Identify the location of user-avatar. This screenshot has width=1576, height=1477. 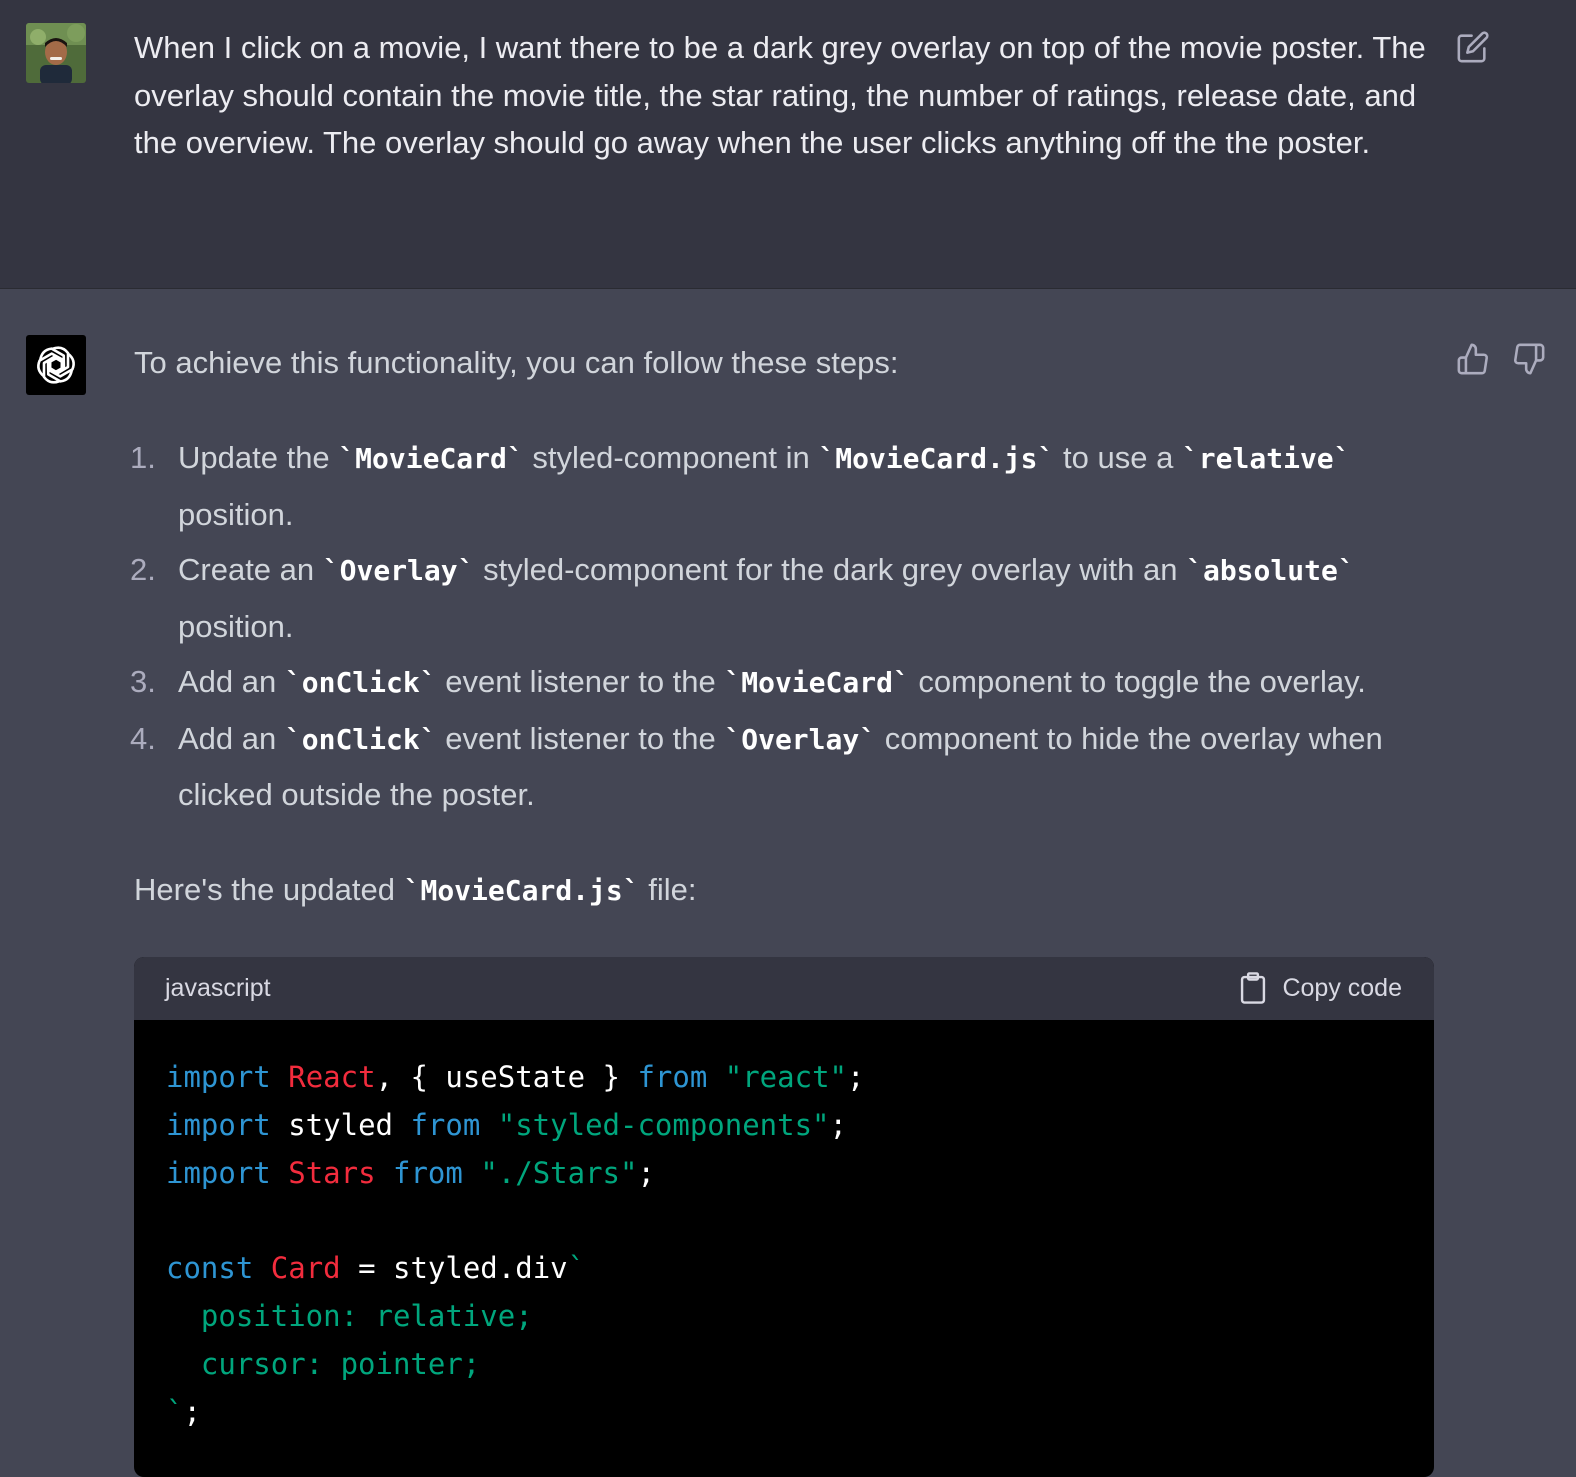
(56, 53).